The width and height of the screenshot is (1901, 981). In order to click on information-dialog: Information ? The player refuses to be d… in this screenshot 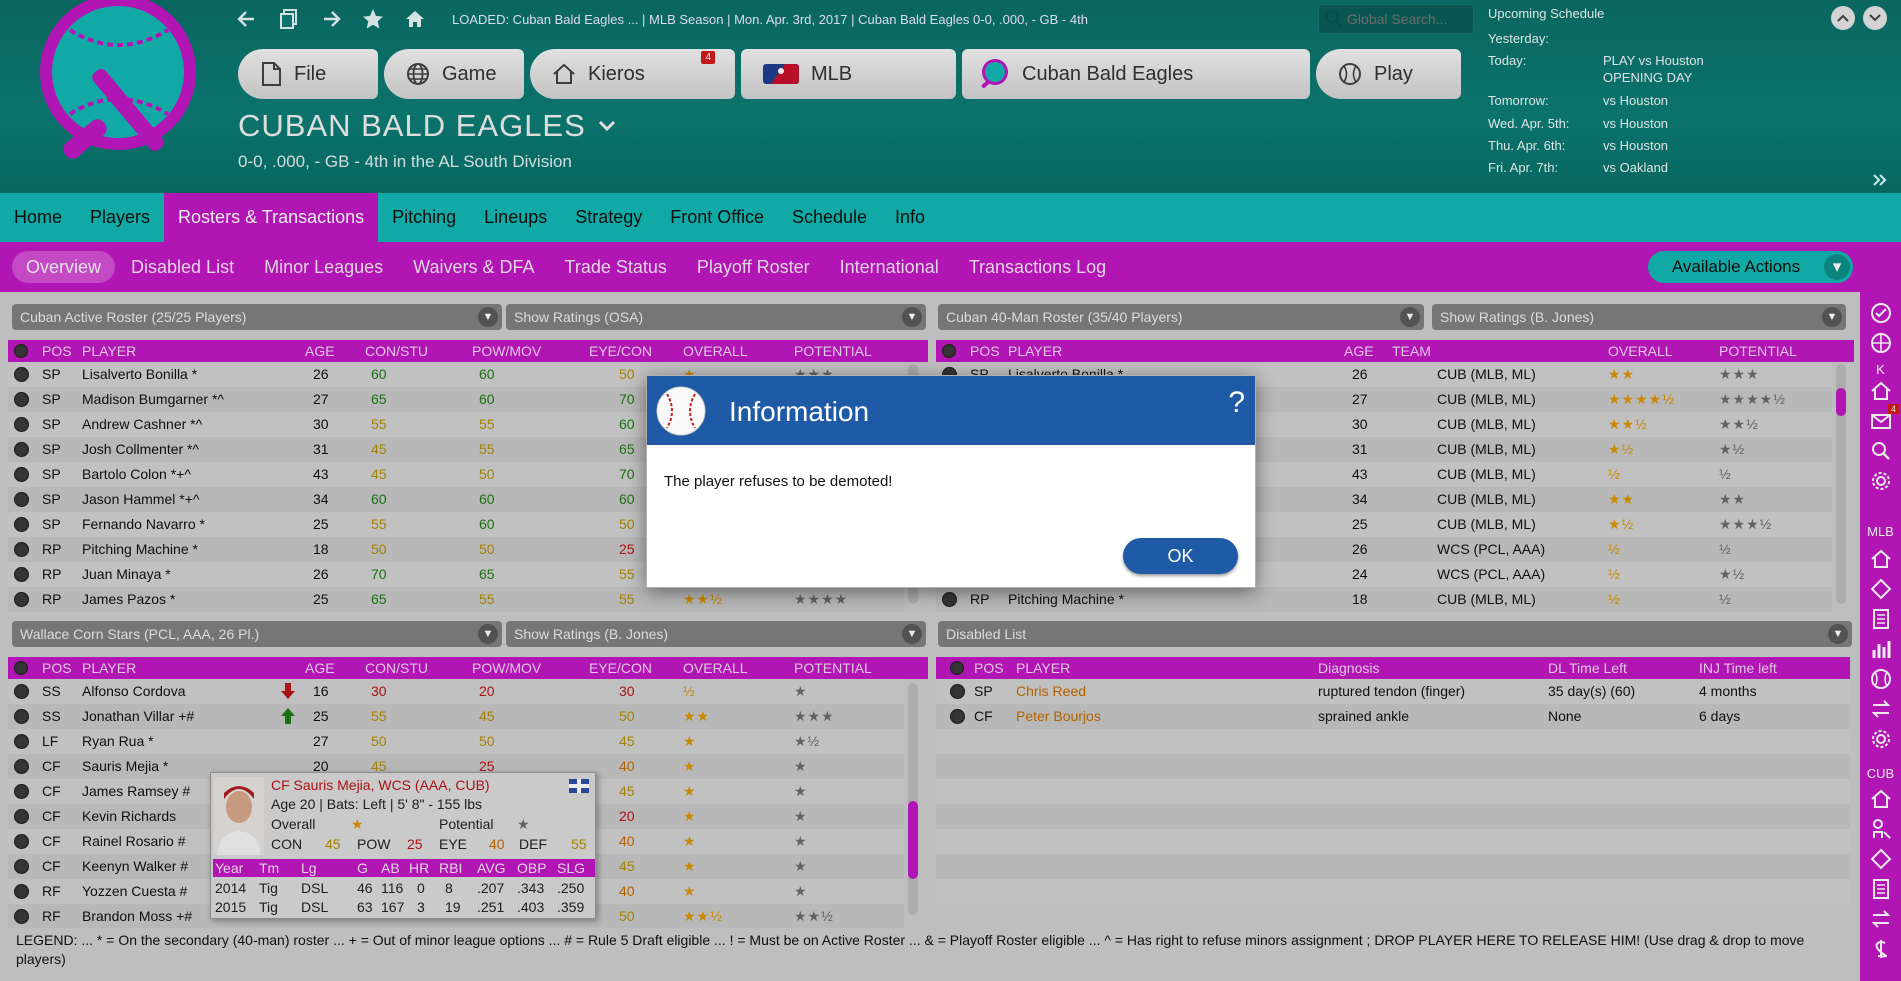, I will do `click(951, 481)`.